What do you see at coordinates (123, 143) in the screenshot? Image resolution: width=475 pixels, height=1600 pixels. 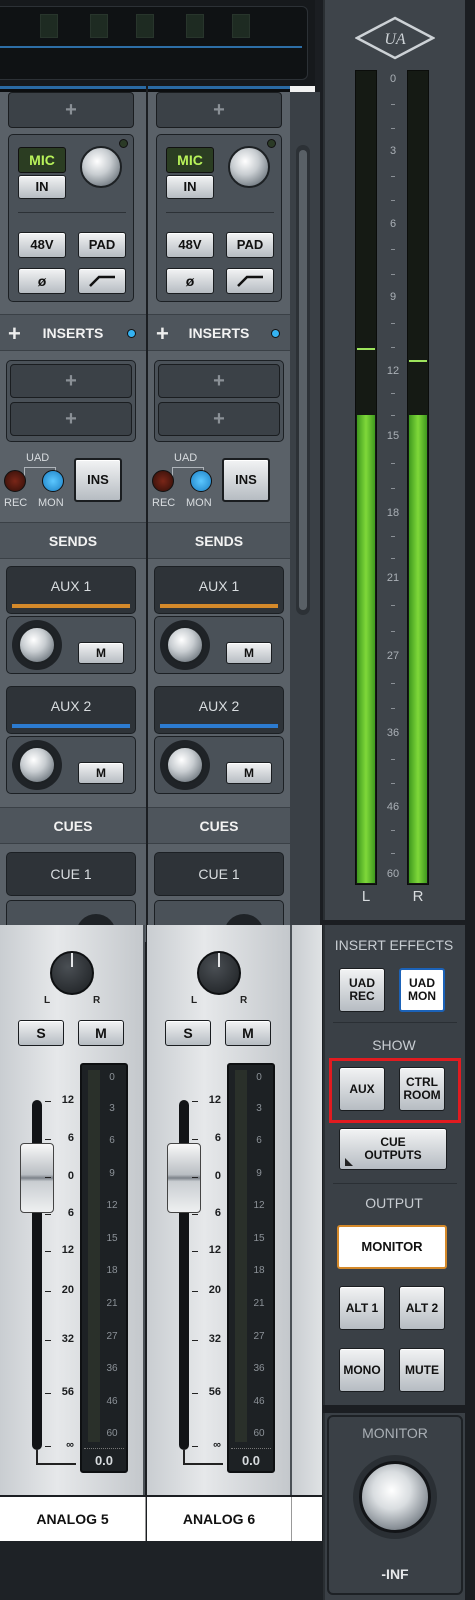 I see `preamp-status-led` at bounding box center [123, 143].